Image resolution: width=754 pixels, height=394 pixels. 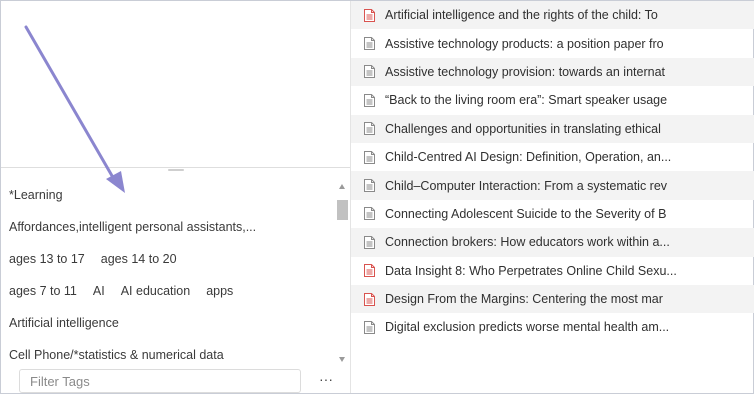 What do you see at coordinates (342, 359) in the screenshot?
I see `scroll-down-icon` at bounding box center [342, 359].